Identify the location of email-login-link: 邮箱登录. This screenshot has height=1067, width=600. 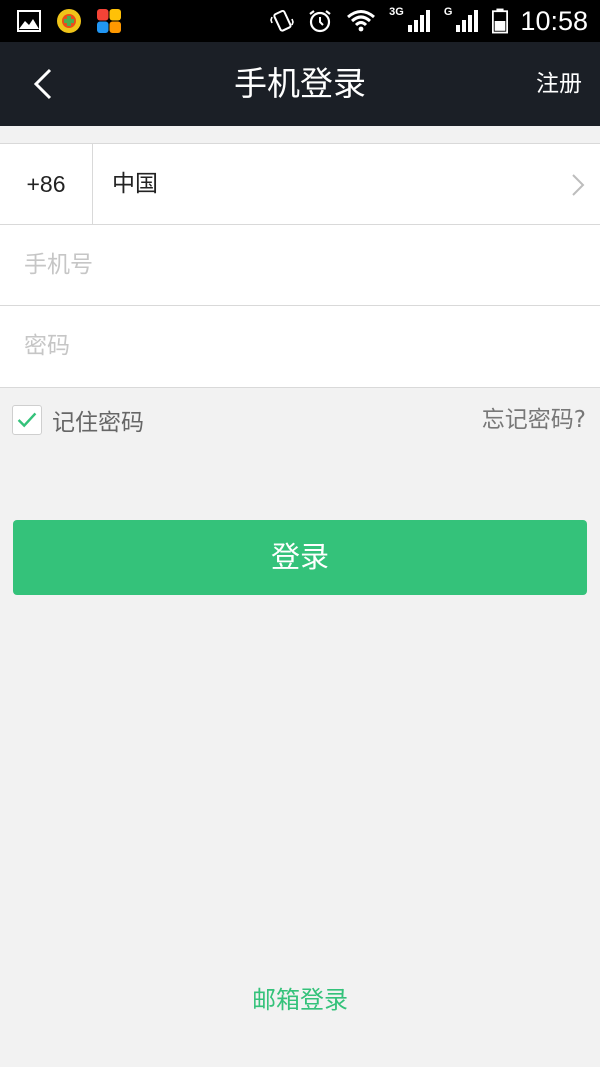
(300, 997).